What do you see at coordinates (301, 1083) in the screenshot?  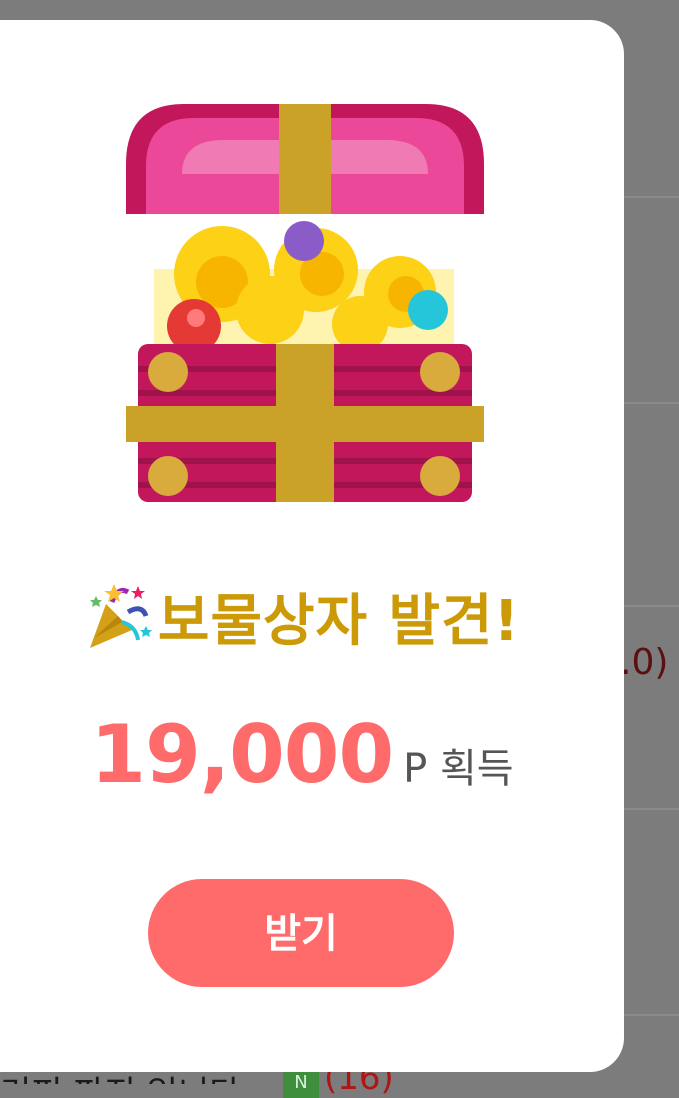 I see `background-new-badge: N` at bounding box center [301, 1083].